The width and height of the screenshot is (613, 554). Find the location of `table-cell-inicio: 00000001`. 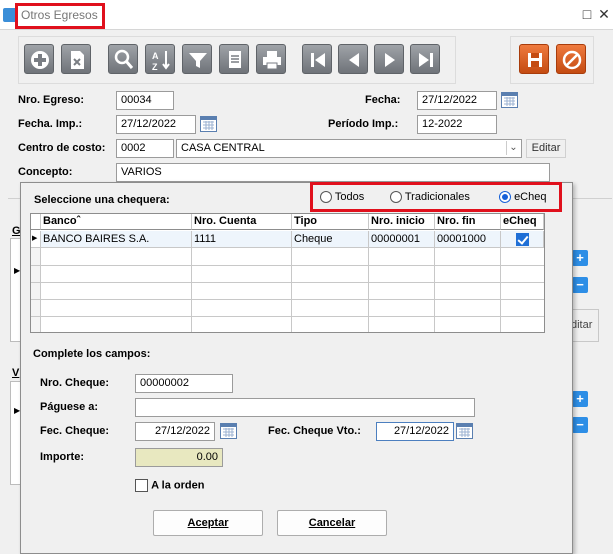

table-cell-inicio: 00000001 is located at coordinates (402, 239).